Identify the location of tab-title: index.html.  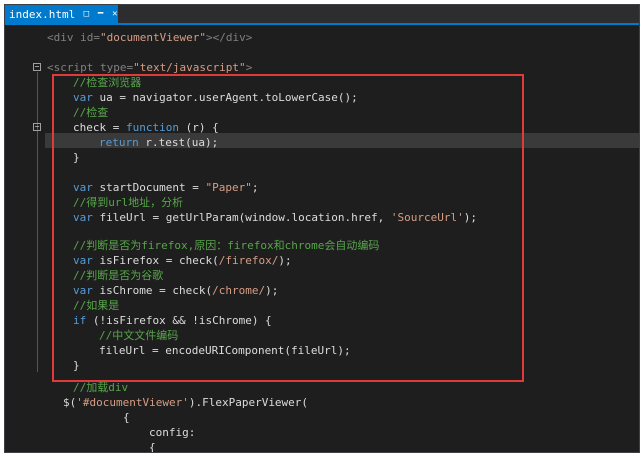
(42, 14).